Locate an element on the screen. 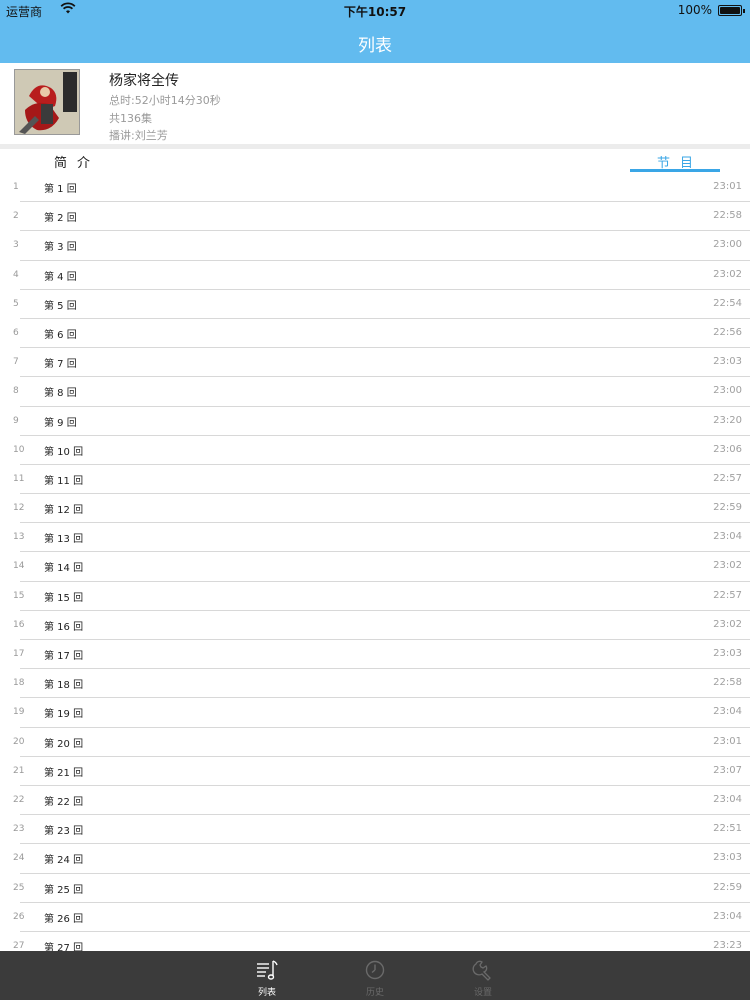 This screenshot has height=1000, width=750. episode-title: 第 4 回 is located at coordinates (60, 277).